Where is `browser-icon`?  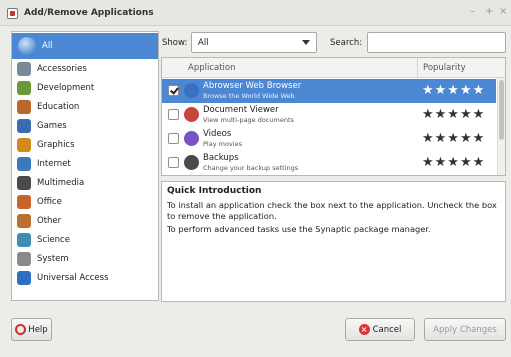 browser-icon is located at coordinates (191, 90).